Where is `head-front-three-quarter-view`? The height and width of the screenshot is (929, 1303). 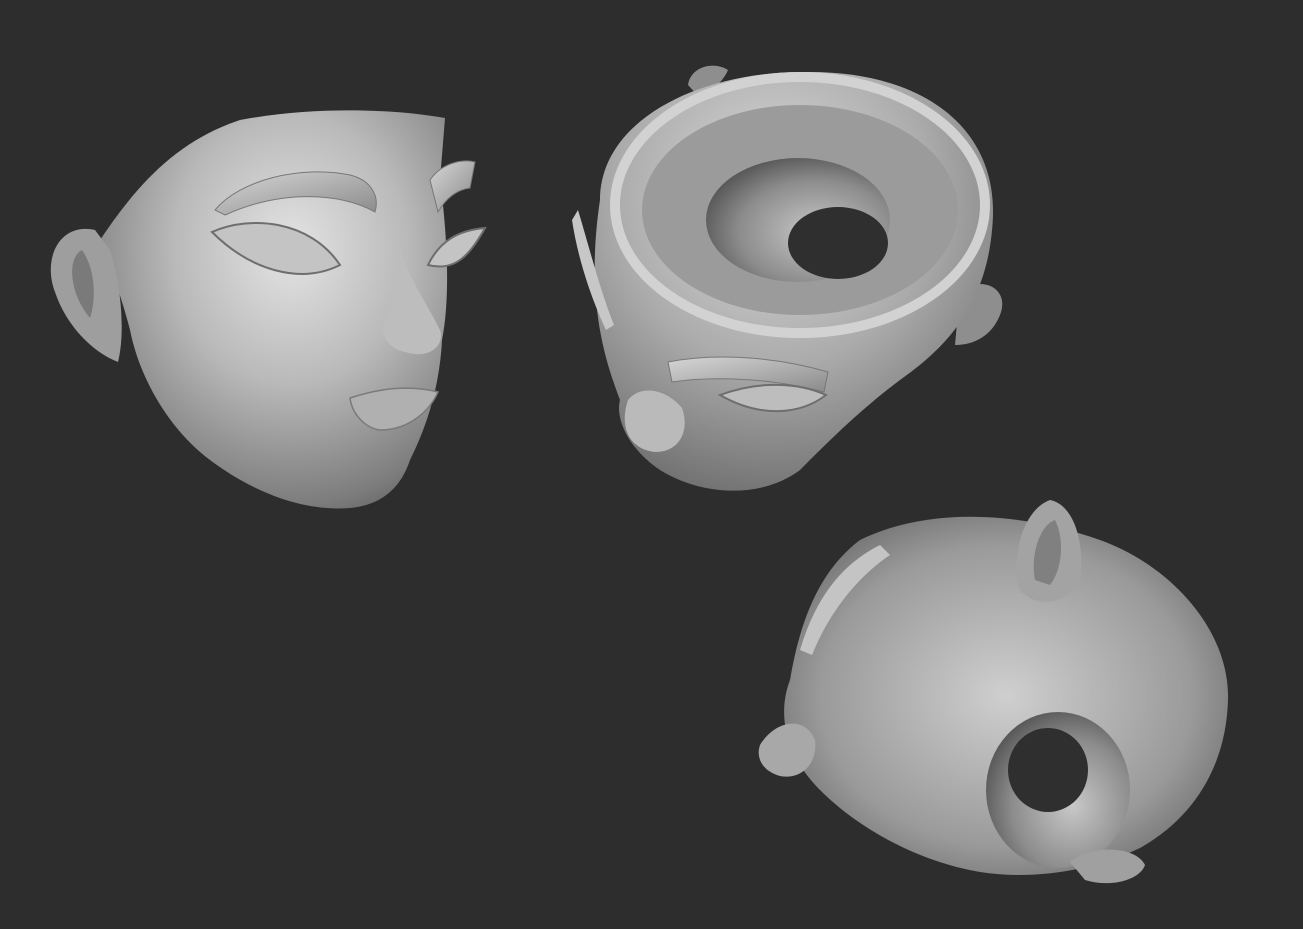 head-front-three-quarter-view is located at coordinates (268, 309).